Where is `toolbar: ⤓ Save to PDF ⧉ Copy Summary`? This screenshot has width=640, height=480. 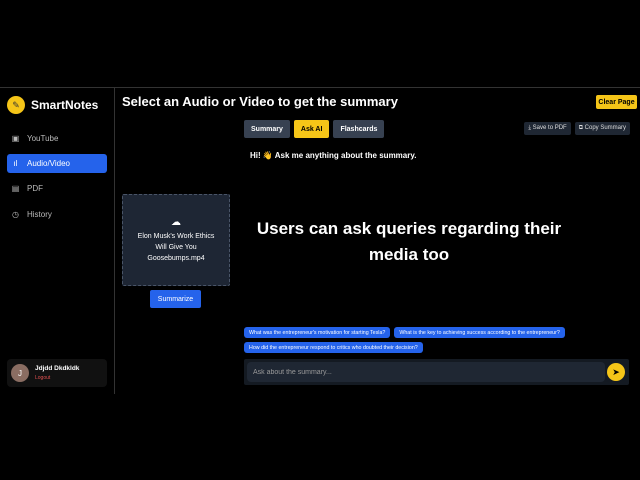 toolbar: ⤓ Save to PDF ⧉ Copy Summary is located at coordinates (577, 128).